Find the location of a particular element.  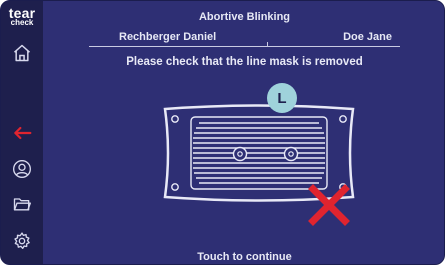

eye-side-badge: L is located at coordinates (282, 98).